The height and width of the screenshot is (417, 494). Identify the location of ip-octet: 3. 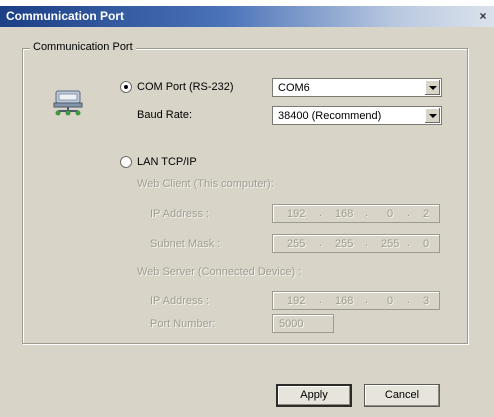
(426, 301).